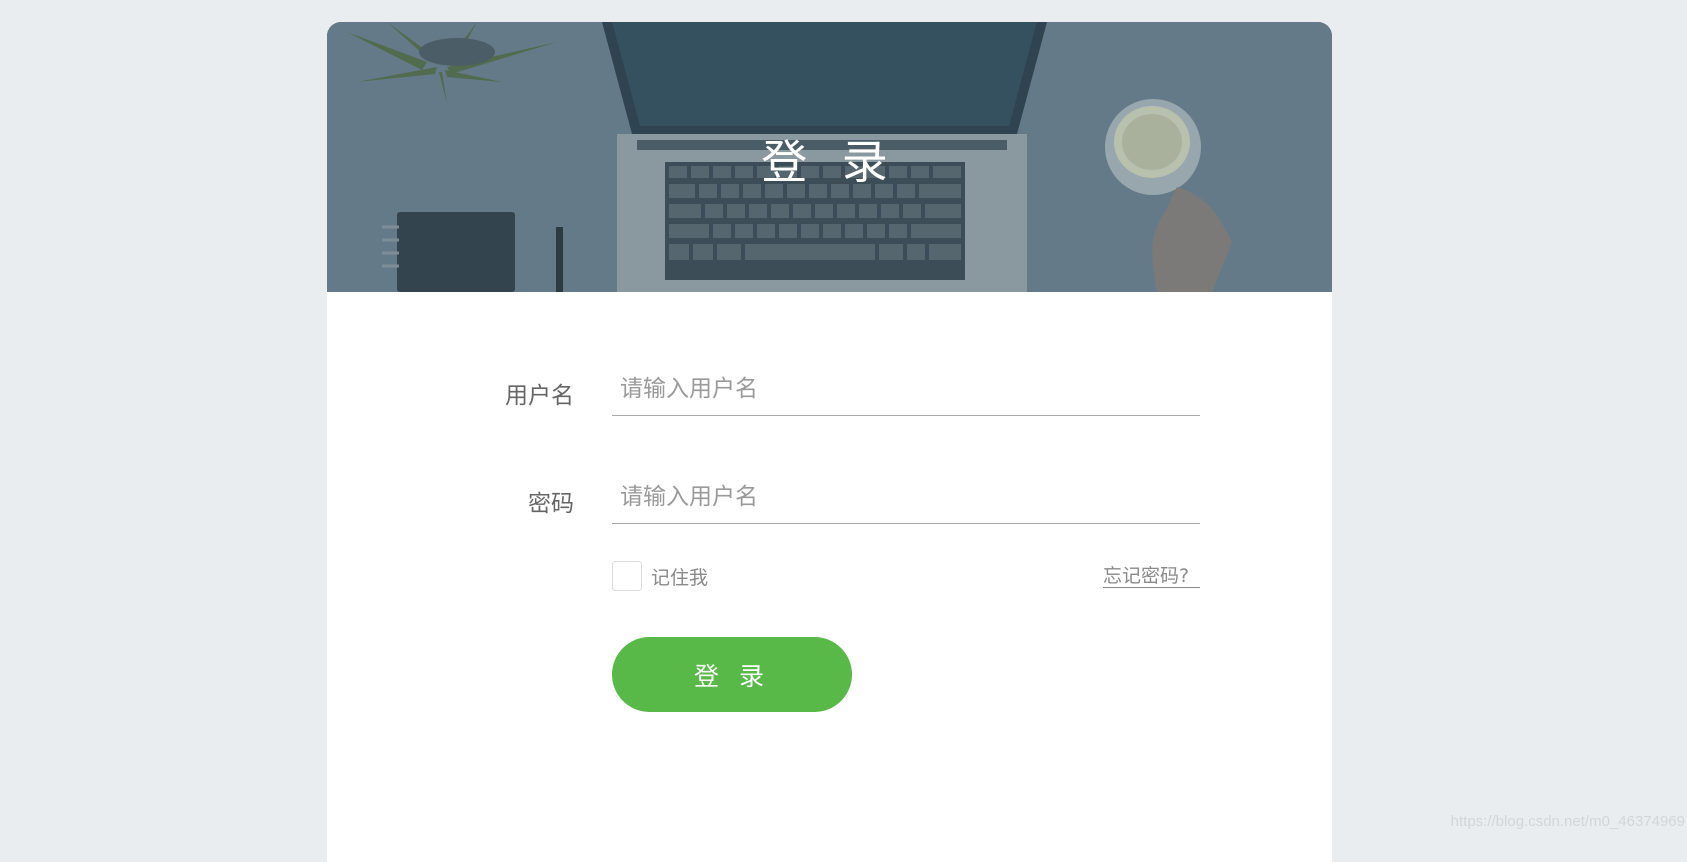 The height and width of the screenshot is (862, 1687). What do you see at coordinates (906, 497) in the screenshot?
I see `password-input` at bounding box center [906, 497].